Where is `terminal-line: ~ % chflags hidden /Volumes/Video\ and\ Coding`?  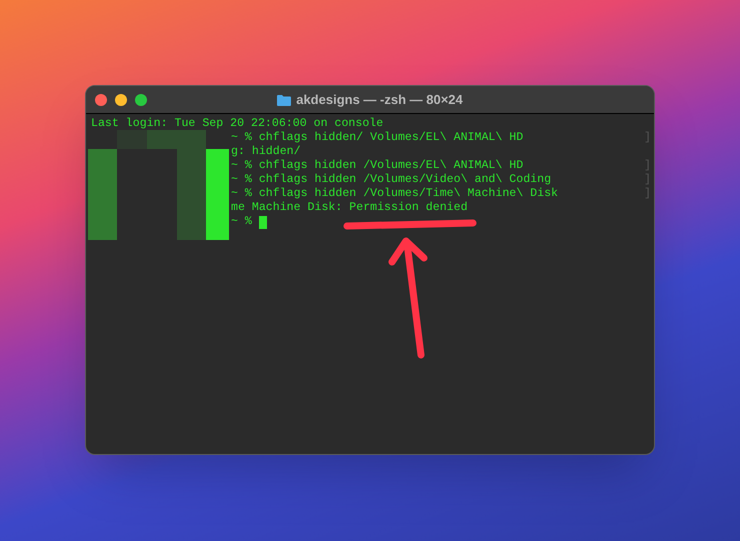
terminal-line: ~ % chflags hidden /Volumes/Video\ and\ Coding is located at coordinates (391, 180).